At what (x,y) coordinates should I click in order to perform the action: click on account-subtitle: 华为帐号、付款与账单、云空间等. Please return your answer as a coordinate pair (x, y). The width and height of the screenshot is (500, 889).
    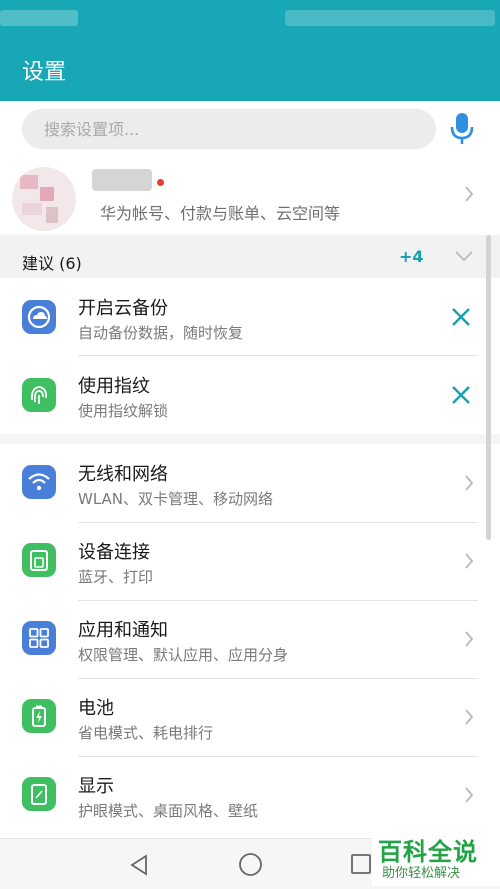
    Looking at the image, I should click on (220, 213).